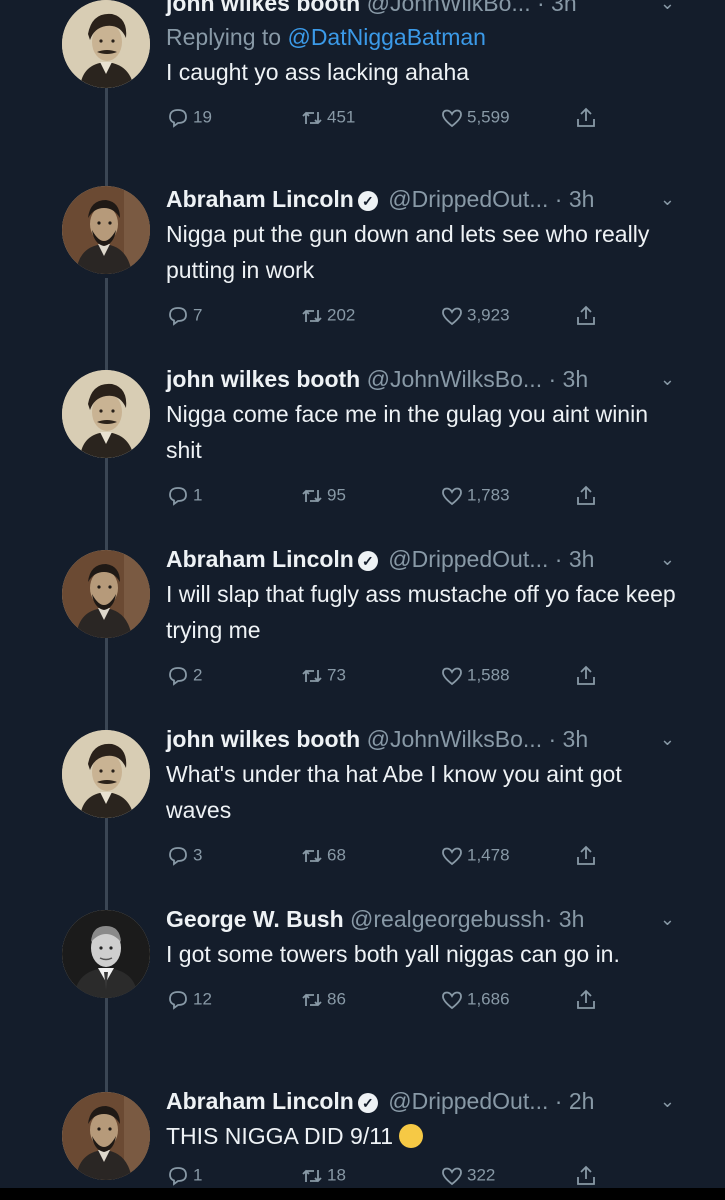  What do you see at coordinates (189, 999) in the screenshot?
I see `reply-button: 12` at bounding box center [189, 999].